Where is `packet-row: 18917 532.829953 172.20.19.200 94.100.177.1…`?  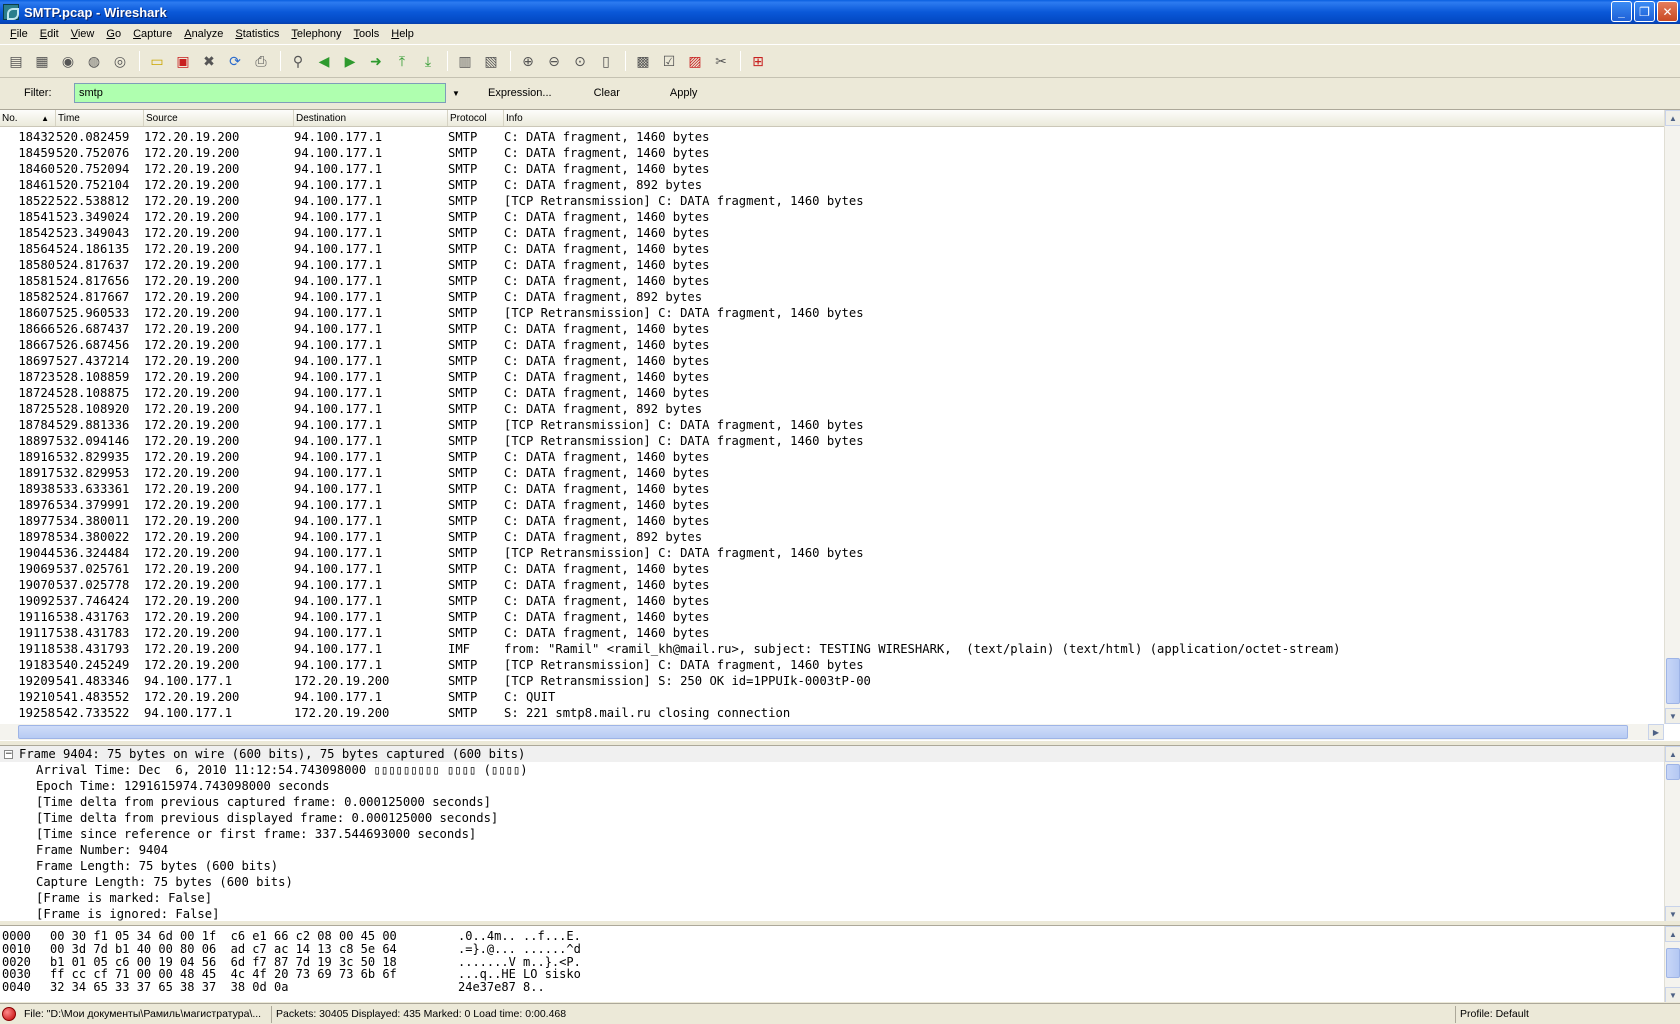
packet-row: 18917 532.829953 172.20.19.200 94.100.177.1… is located at coordinates (832, 473).